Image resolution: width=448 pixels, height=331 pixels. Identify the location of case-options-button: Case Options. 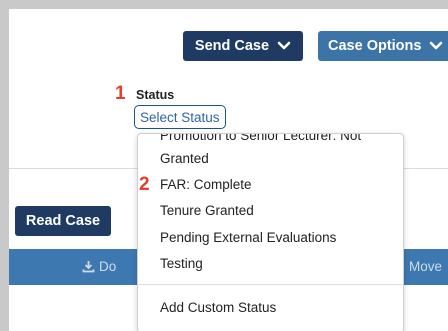
(383, 46).